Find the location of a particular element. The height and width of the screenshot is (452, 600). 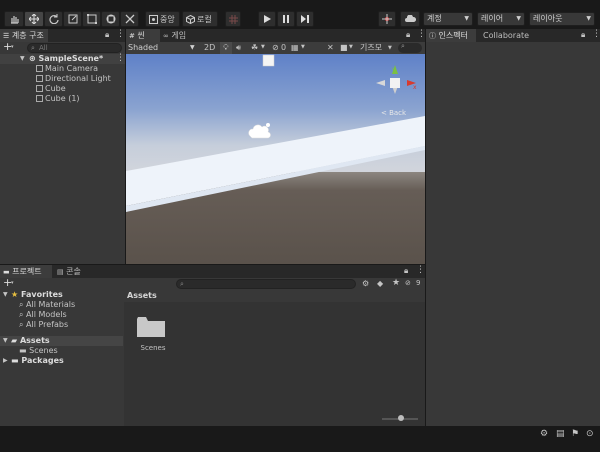

search-by-type-icon: ⚙ is located at coordinates (365, 283).